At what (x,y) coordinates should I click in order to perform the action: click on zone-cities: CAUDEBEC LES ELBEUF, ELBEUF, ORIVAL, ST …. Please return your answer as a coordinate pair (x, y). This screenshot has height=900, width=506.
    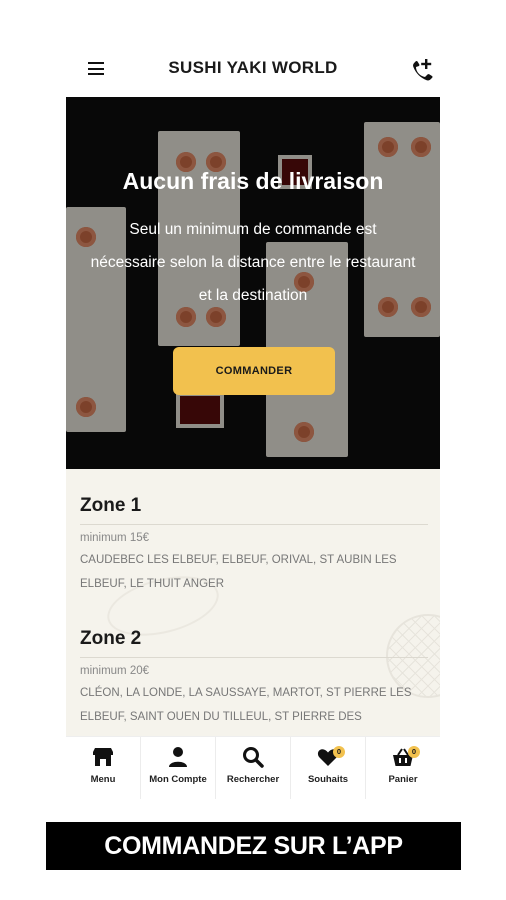
    Looking at the image, I should click on (238, 572).